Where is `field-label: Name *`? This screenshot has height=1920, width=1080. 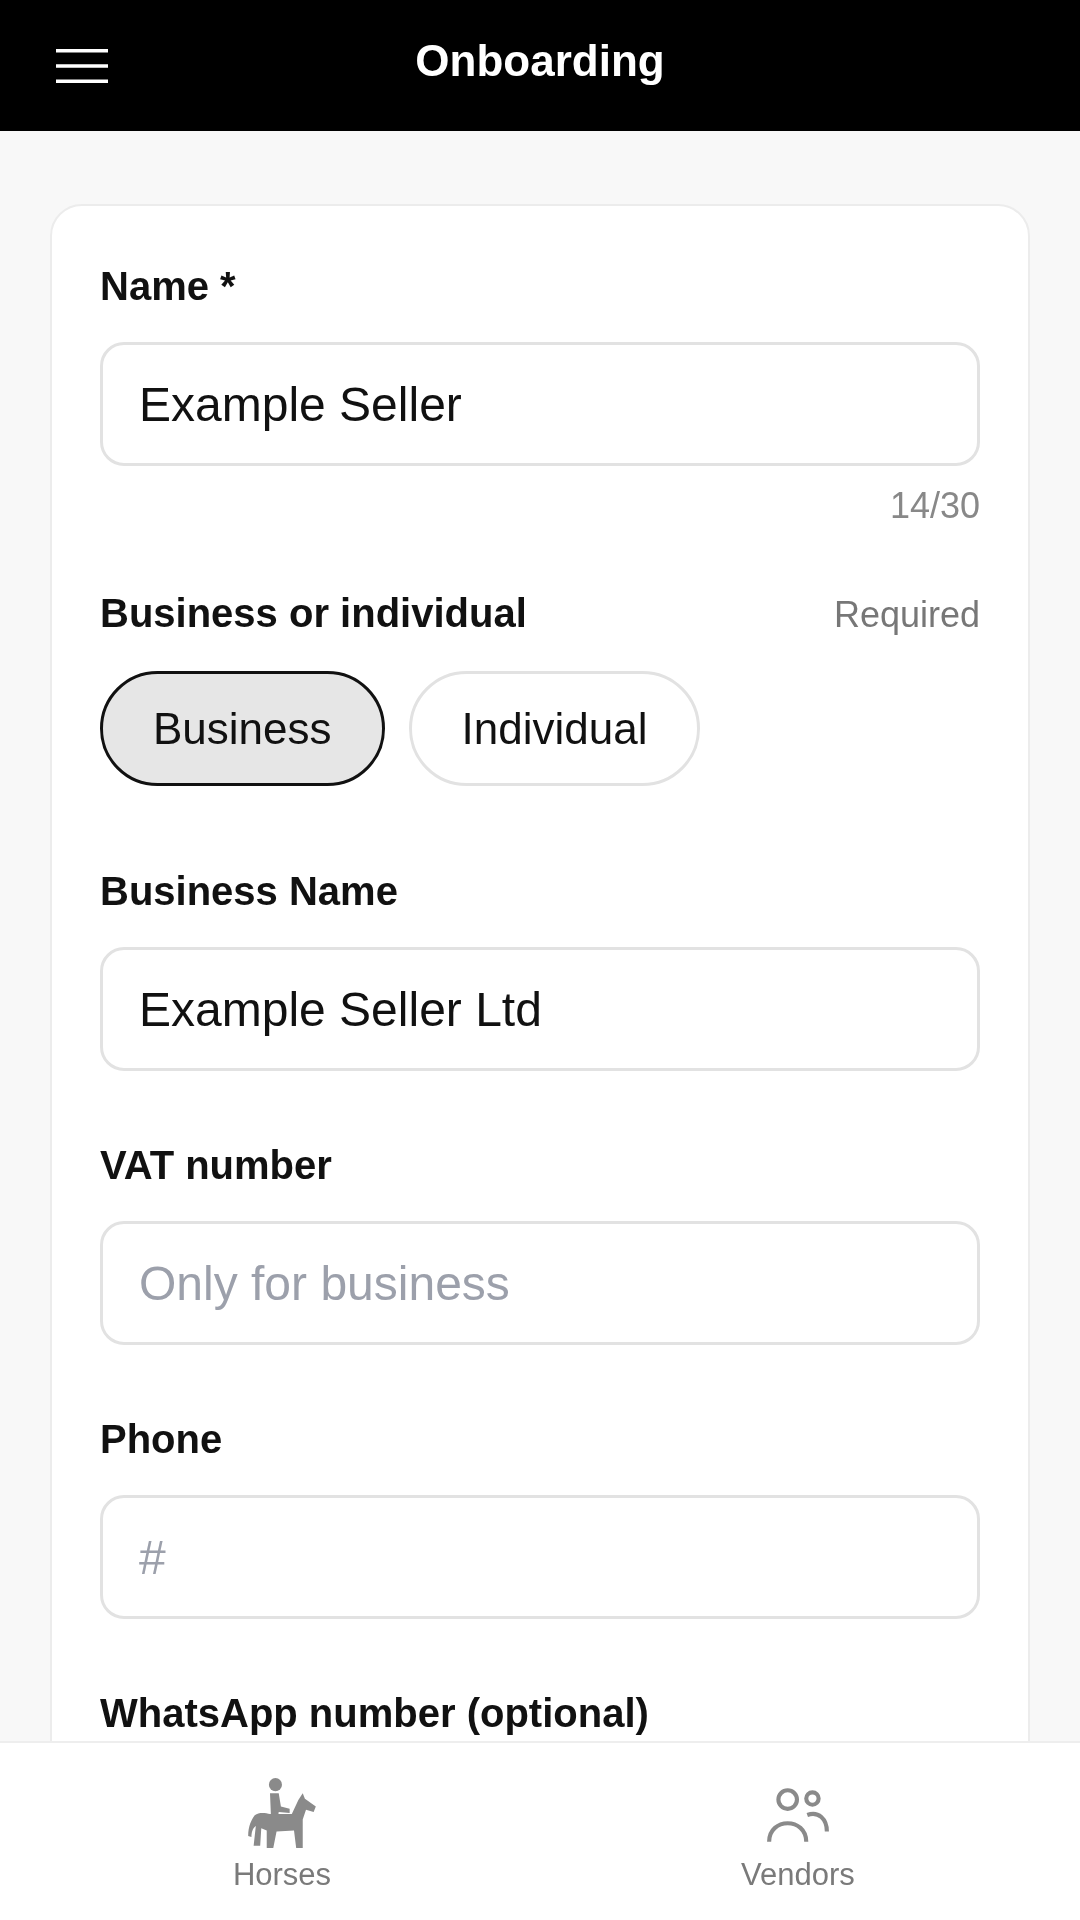
field-label: Name * is located at coordinates (168, 286).